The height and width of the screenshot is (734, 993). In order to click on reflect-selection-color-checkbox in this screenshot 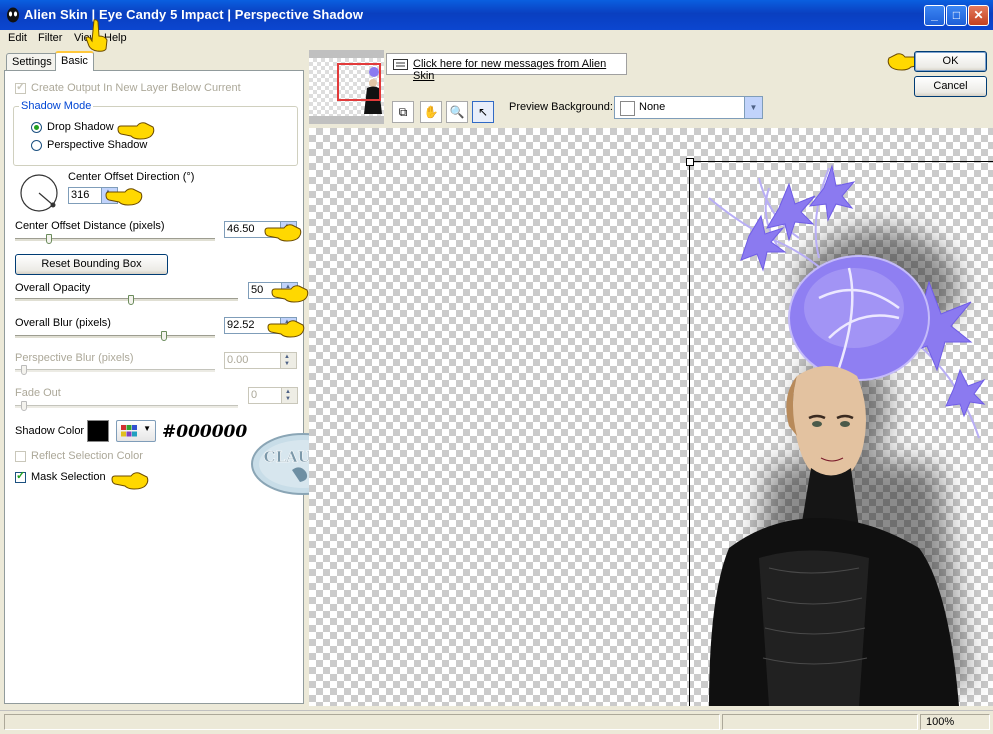, I will do `click(20, 456)`.